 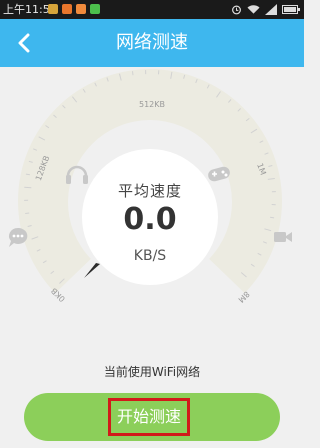 What do you see at coordinates (152, 9) in the screenshot?
I see `status-bar: 上午11:57` at bounding box center [152, 9].